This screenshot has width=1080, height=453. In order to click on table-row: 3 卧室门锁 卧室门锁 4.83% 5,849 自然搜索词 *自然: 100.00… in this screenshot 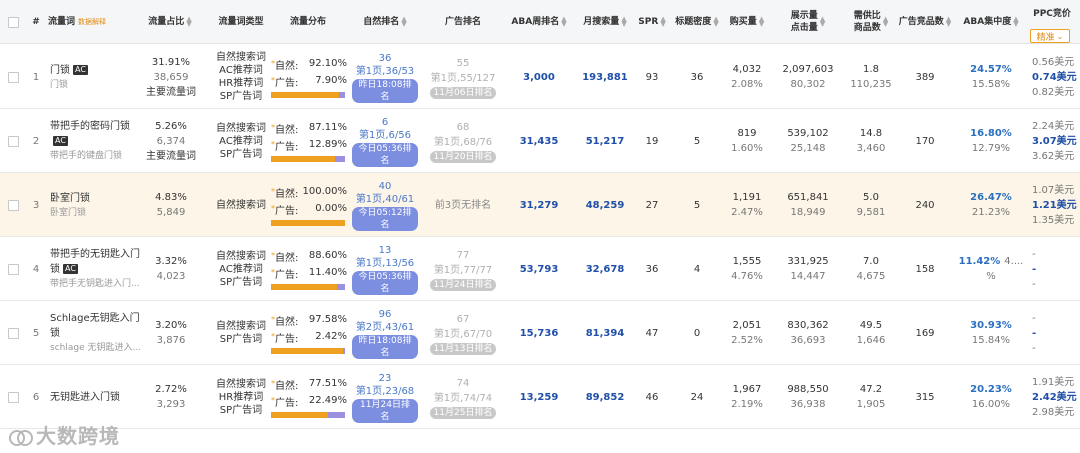, I will do `click(540, 205)`.